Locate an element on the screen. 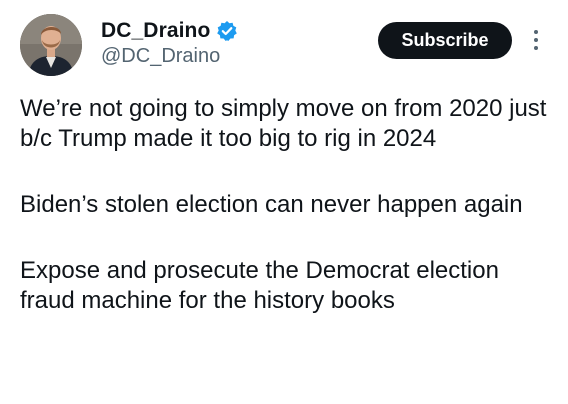 Image resolution: width=568 pixels, height=404 pixels. subscribe-button: Subscribe is located at coordinates (445, 40).